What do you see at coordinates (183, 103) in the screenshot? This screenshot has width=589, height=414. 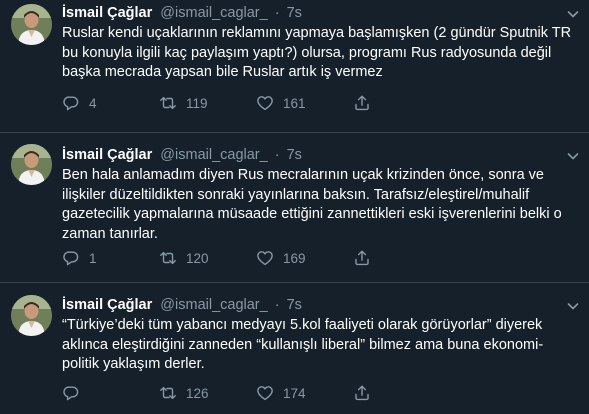 I see `retweet-button: 119` at bounding box center [183, 103].